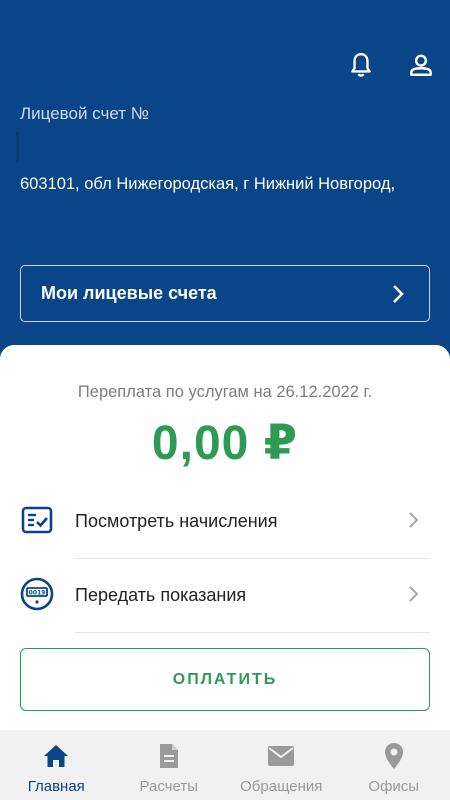  Describe the element at coordinates (169, 786) in the screenshot. I see `nav-label-payments: Расчеты` at that location.